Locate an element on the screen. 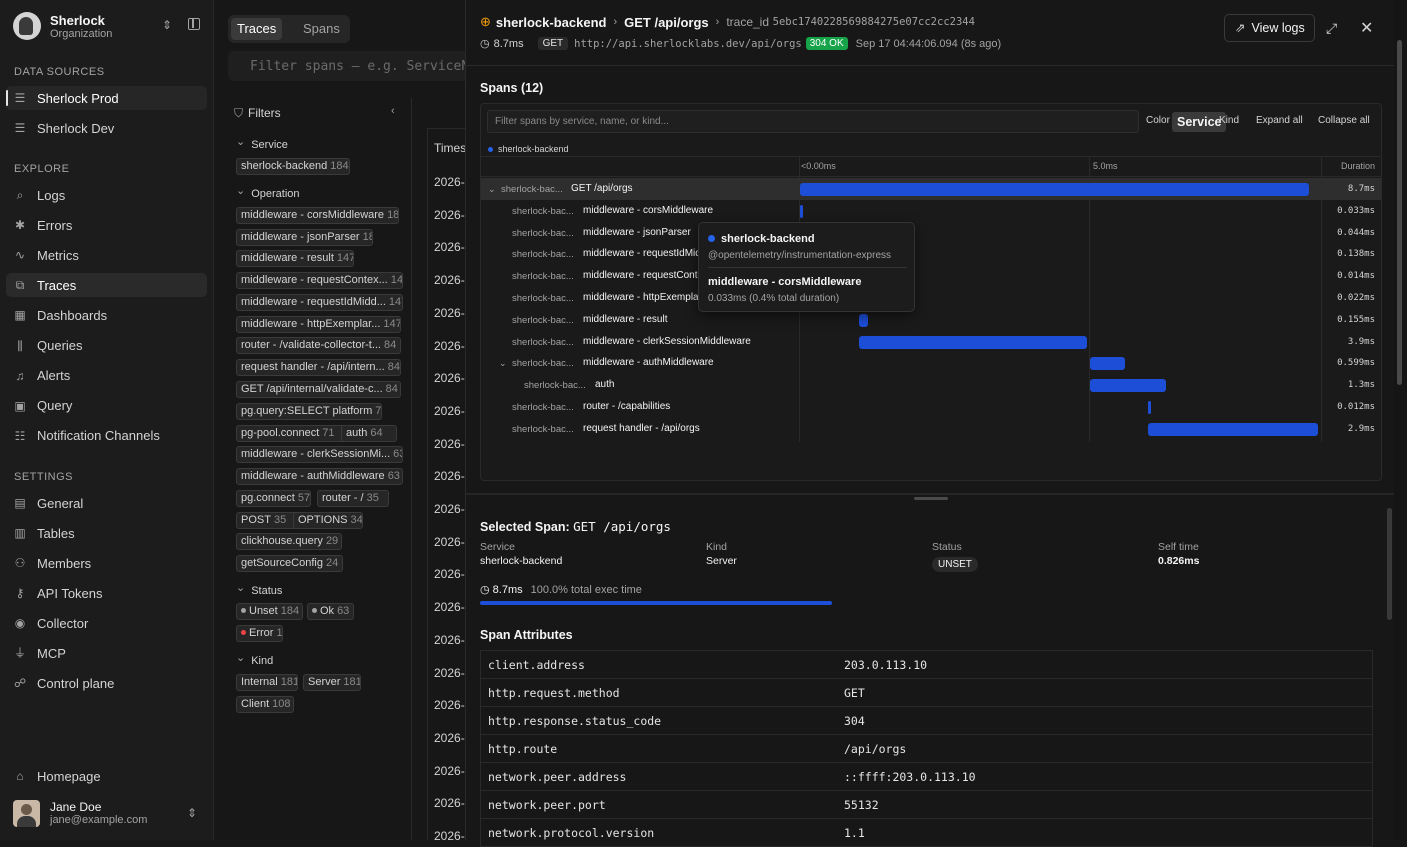 The height and width of the screenshot is (847, 1407). close-icon: ✕ is located at coordinates (1366, 28).